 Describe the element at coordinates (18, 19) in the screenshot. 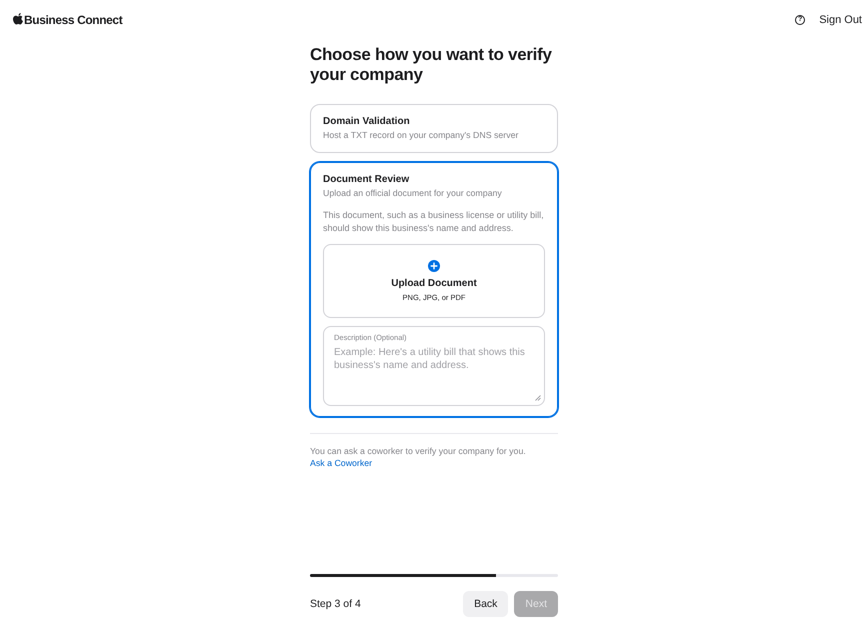

I see `apple-icon` at that location.